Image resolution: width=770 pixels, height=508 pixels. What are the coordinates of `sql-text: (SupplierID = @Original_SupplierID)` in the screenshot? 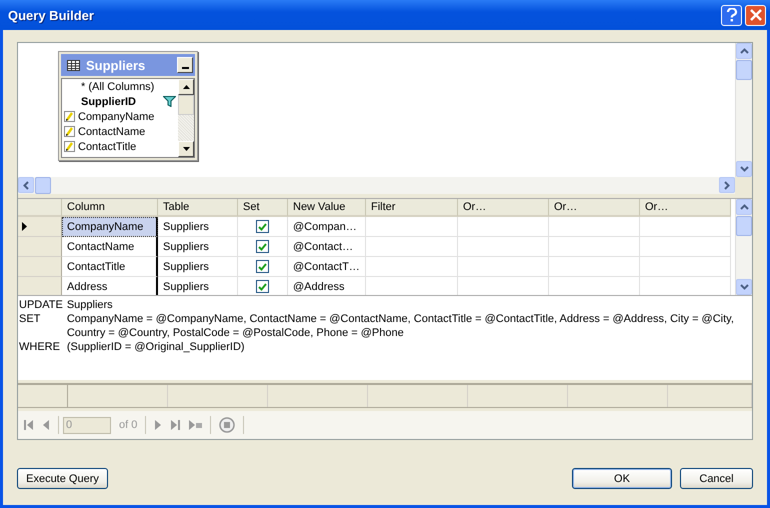 It's located at (156, 347).